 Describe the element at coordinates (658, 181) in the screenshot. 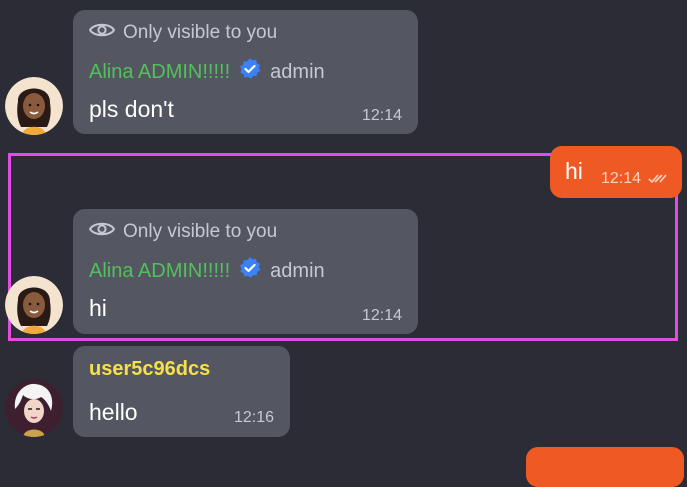

I see `read-receipt-icon` at that location.